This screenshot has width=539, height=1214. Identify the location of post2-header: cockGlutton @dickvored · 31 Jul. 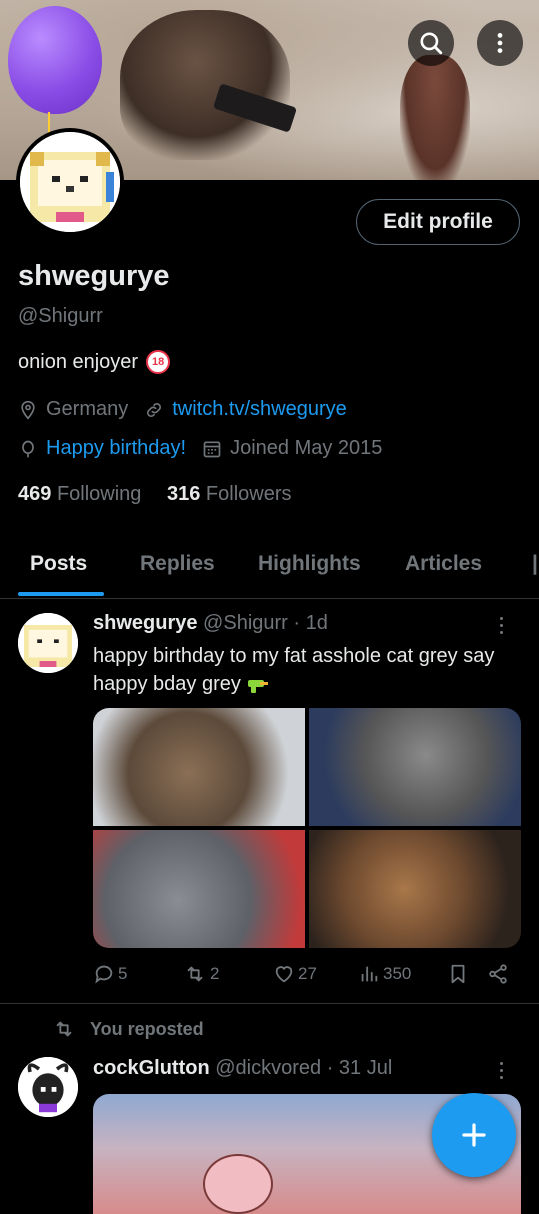
(242, 1068).